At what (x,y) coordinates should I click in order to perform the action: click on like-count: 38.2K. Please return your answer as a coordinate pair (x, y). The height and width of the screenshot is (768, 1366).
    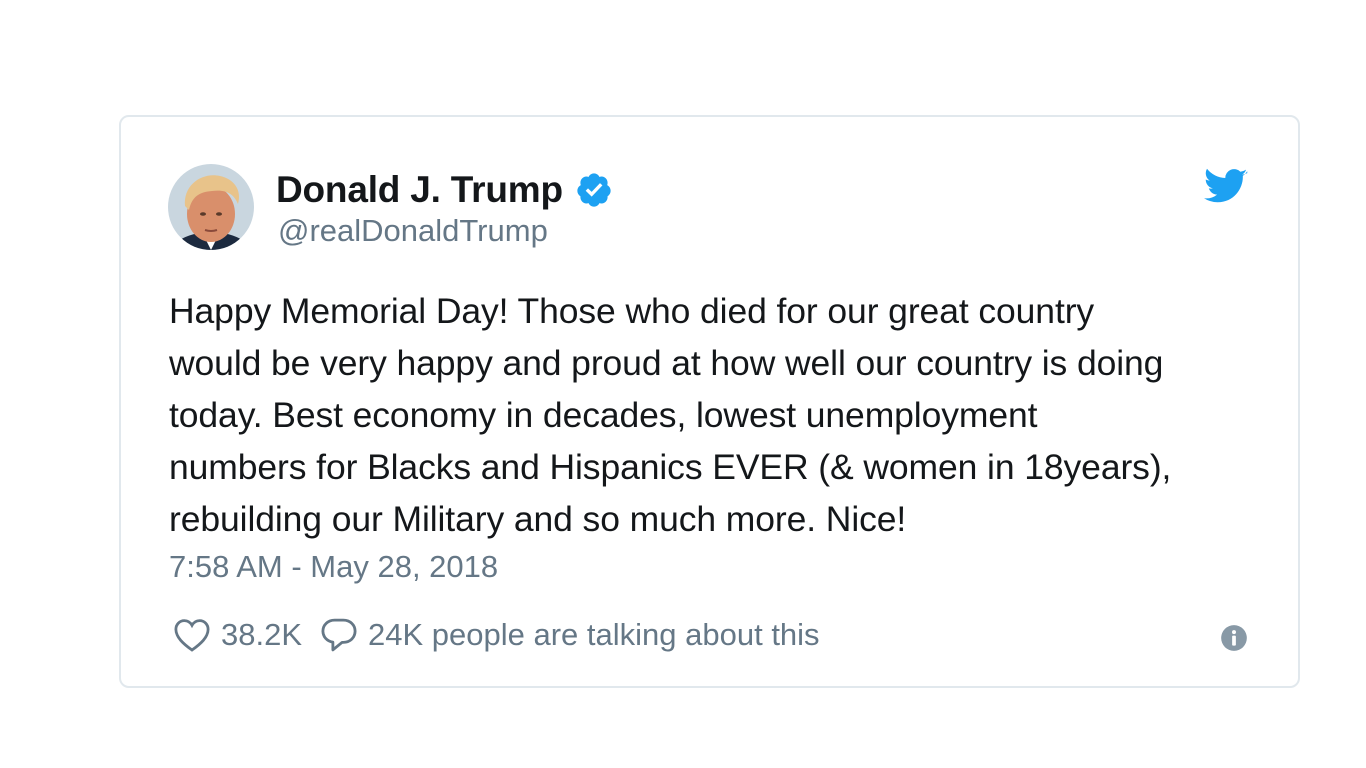
    Looking at the image, I should click on (262, 634).